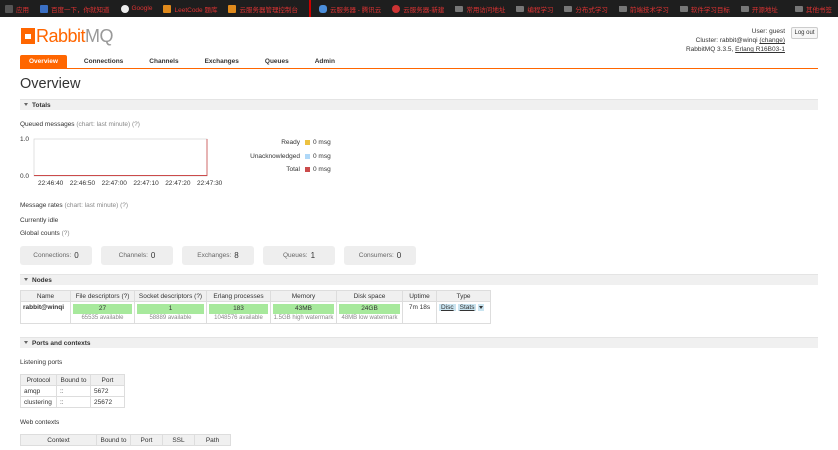 This screenshot has height=450, width=838. Describe the element at coordinates (760, 49) in the screenshot. I see `erlang-version-link: Erlang R16B03-1` at that location.